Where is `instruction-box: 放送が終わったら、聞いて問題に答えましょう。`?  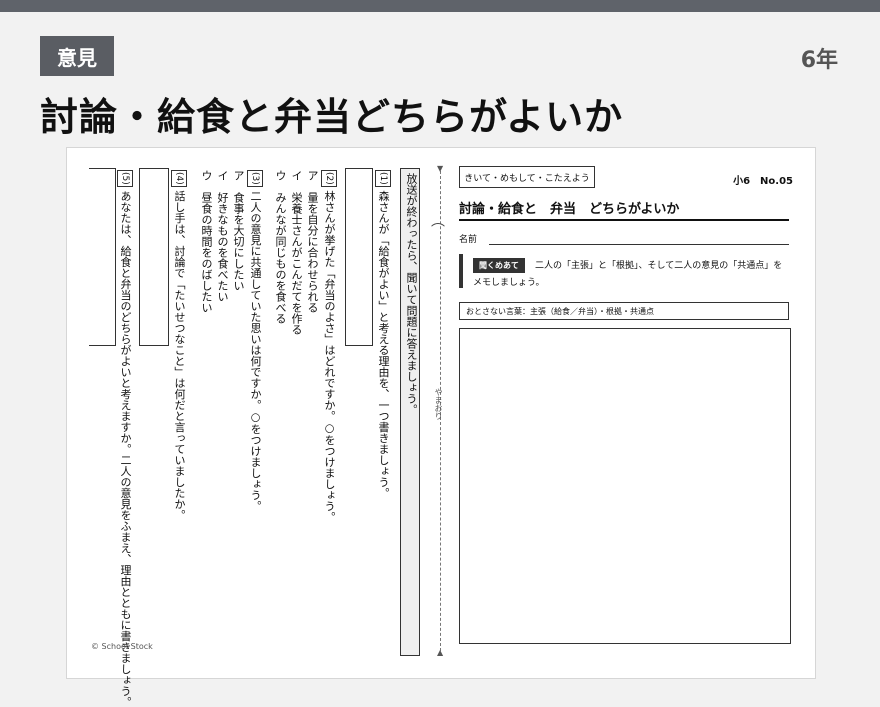
instruction-box: 放送が終わったら、聞いて問題に答えましょう。 is located at coordinates (410, 412).